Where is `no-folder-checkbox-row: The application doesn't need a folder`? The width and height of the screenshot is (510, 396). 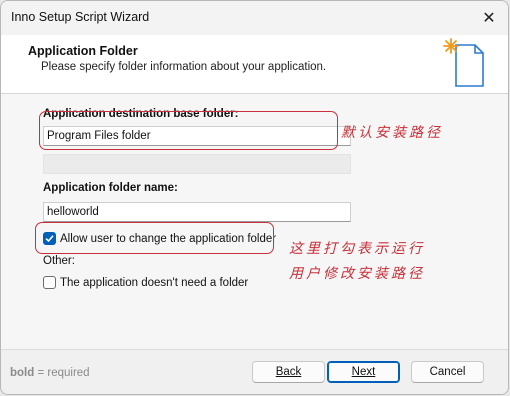 no-folder-checkbox-row: The application doesn't need a folder is located at coordinates (145, 282).